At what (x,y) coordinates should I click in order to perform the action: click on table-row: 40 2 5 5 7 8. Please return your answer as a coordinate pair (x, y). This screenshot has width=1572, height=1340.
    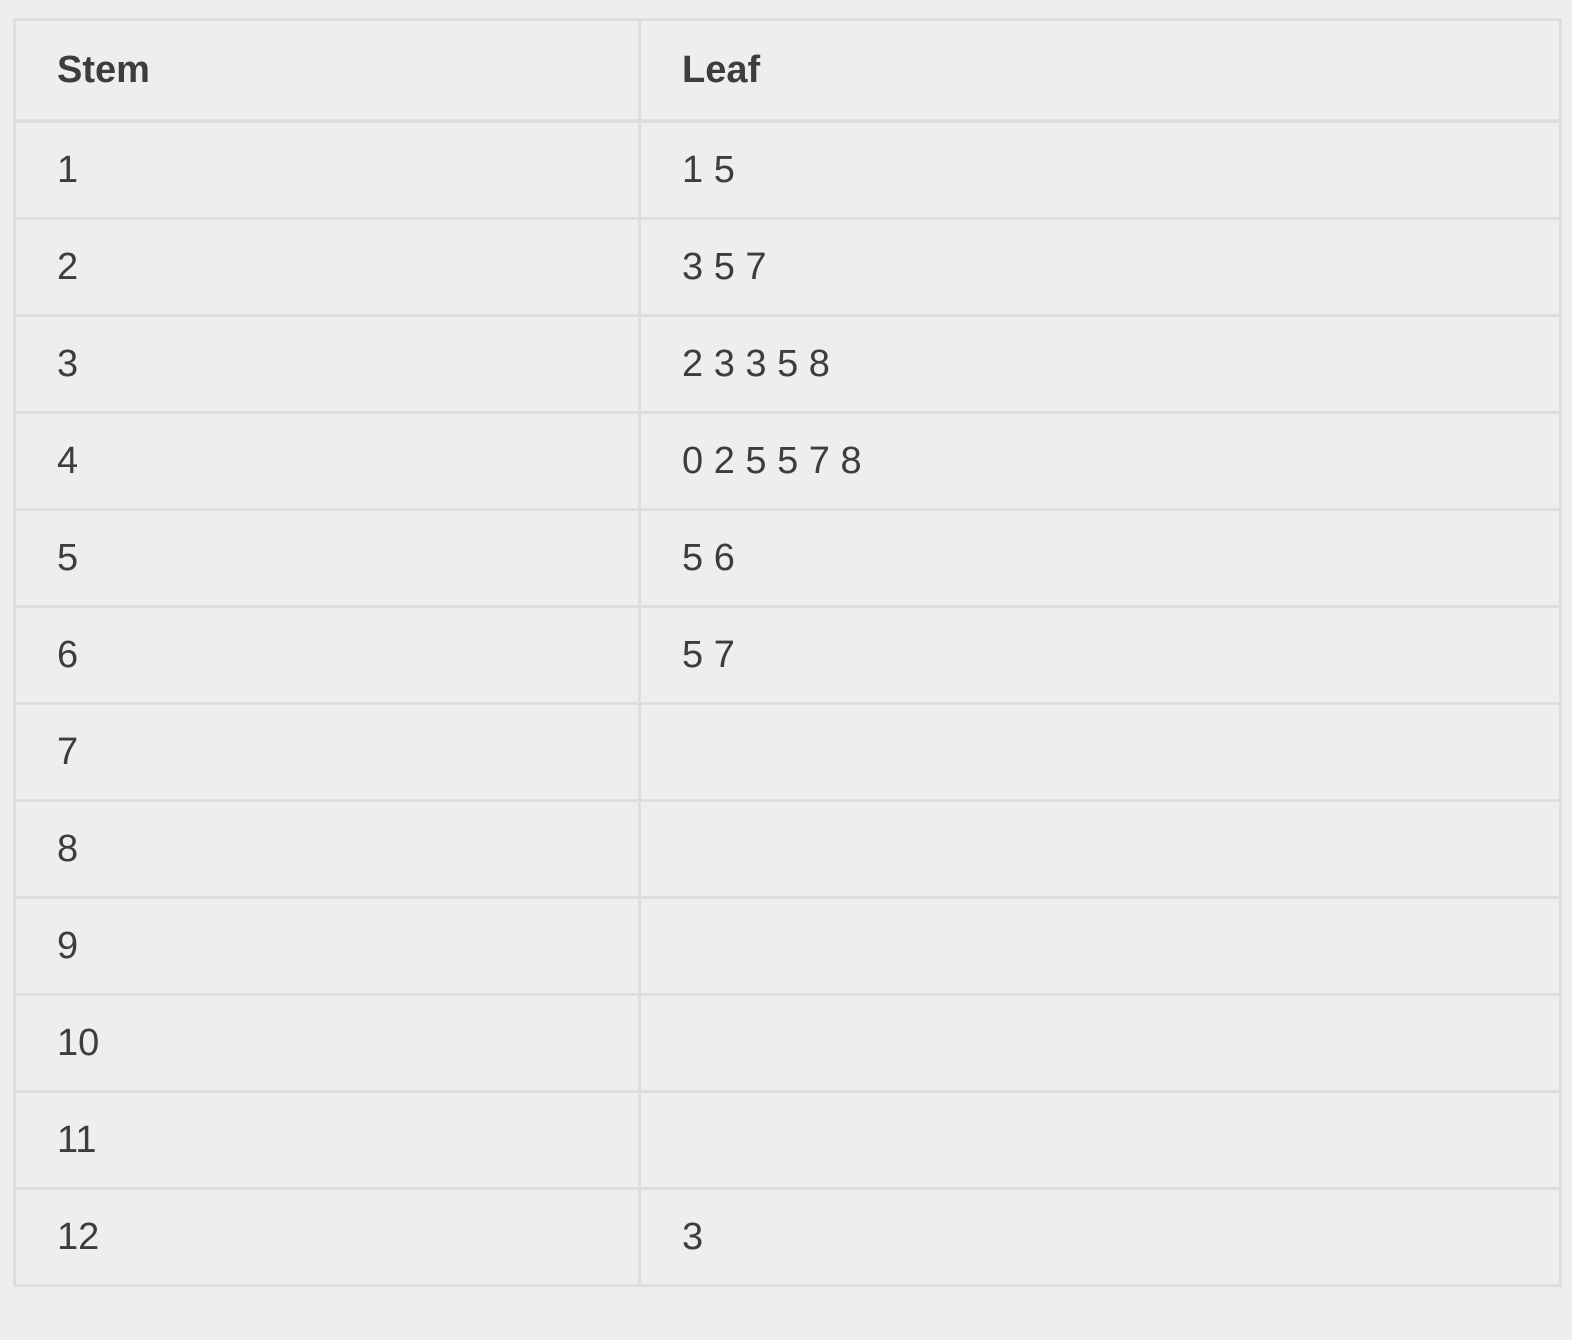
    Looking at the image, I should click on (787, 461).